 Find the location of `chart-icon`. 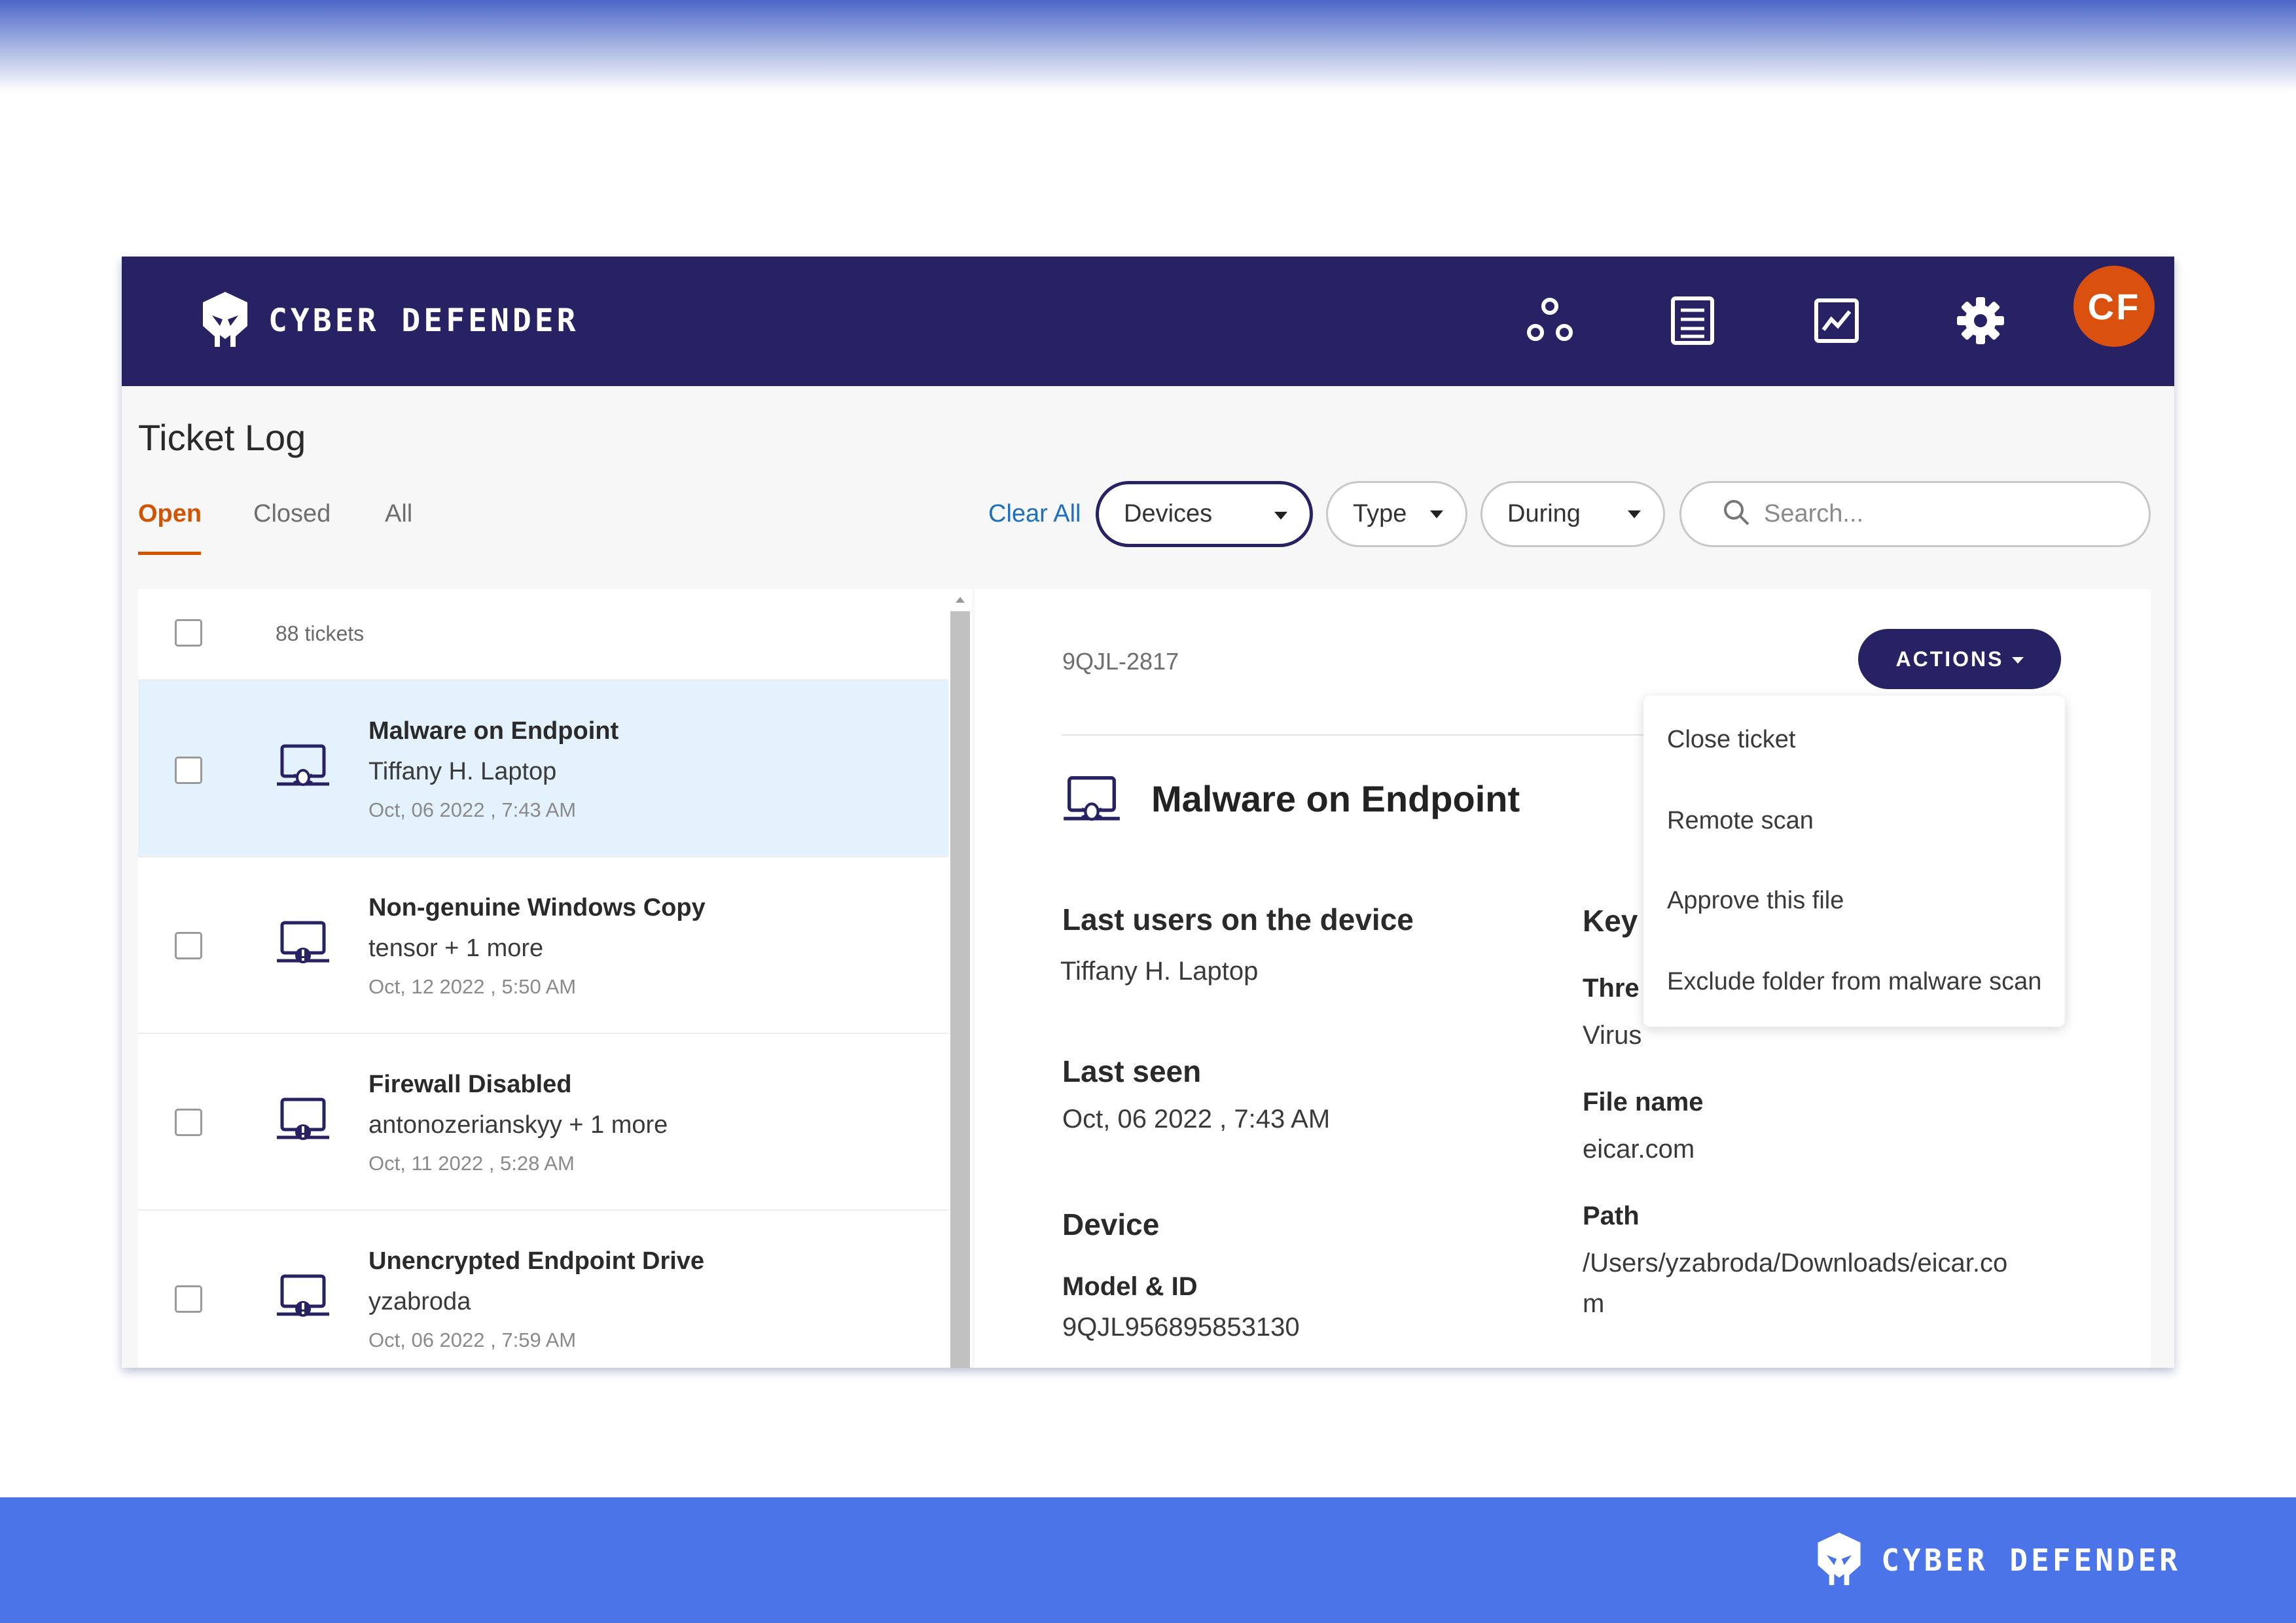

chart-icon is located at coordinates (1836, 321).